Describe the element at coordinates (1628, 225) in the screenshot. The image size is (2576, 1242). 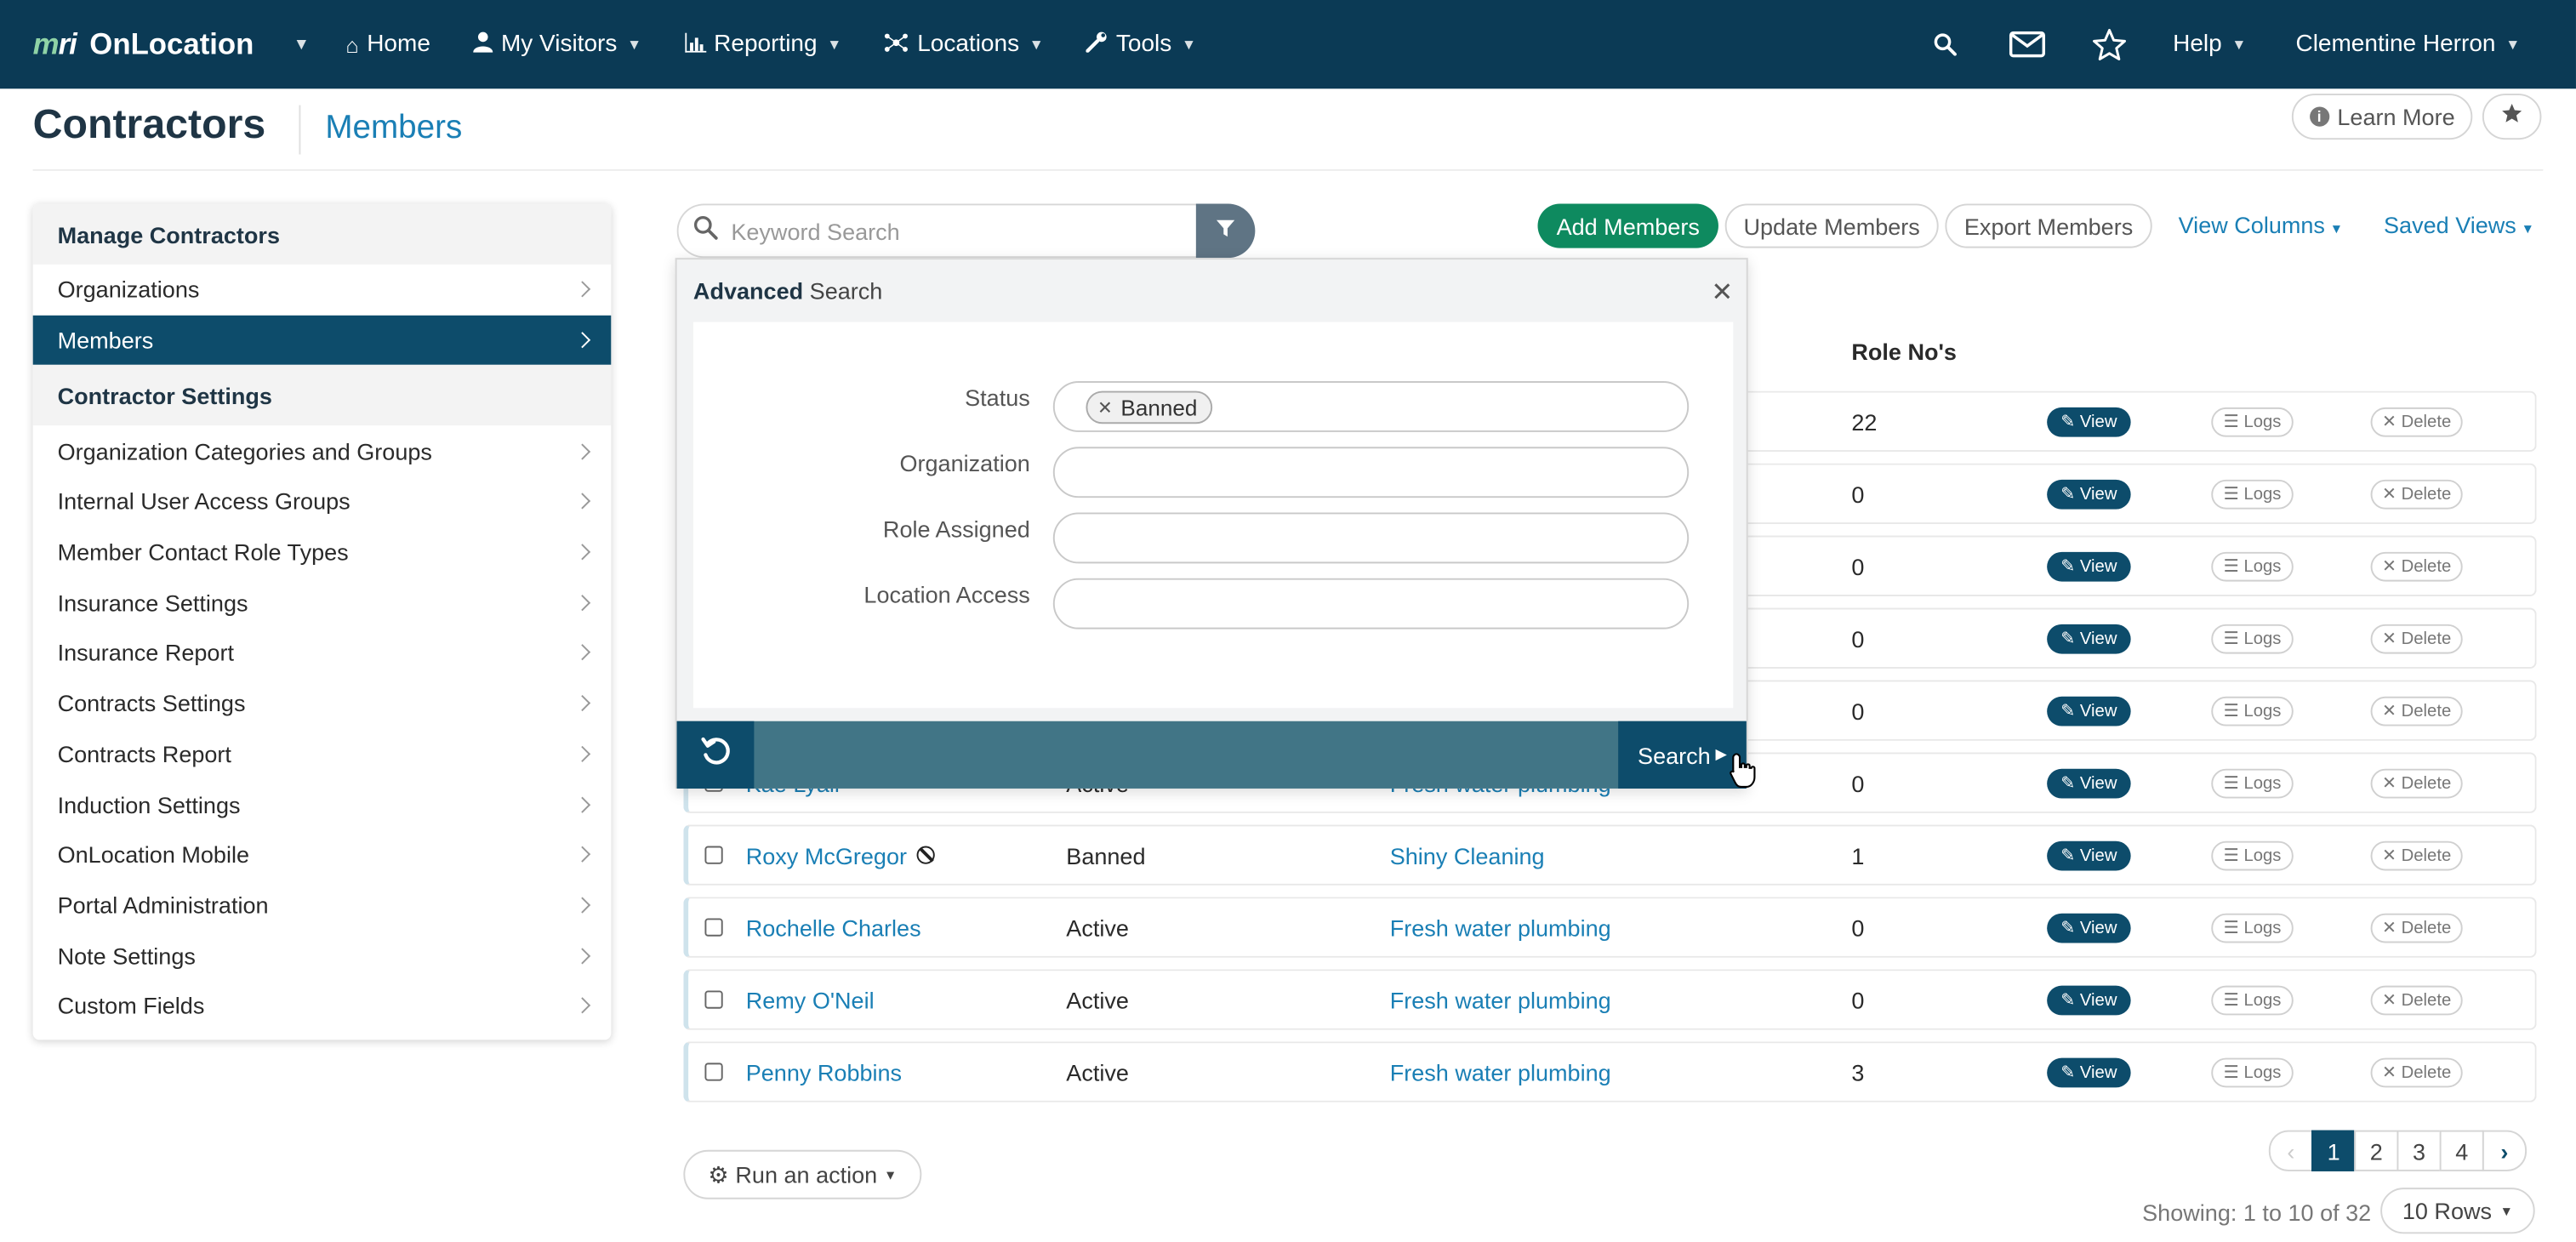
I see `add-members-button: Add Members` at that location.